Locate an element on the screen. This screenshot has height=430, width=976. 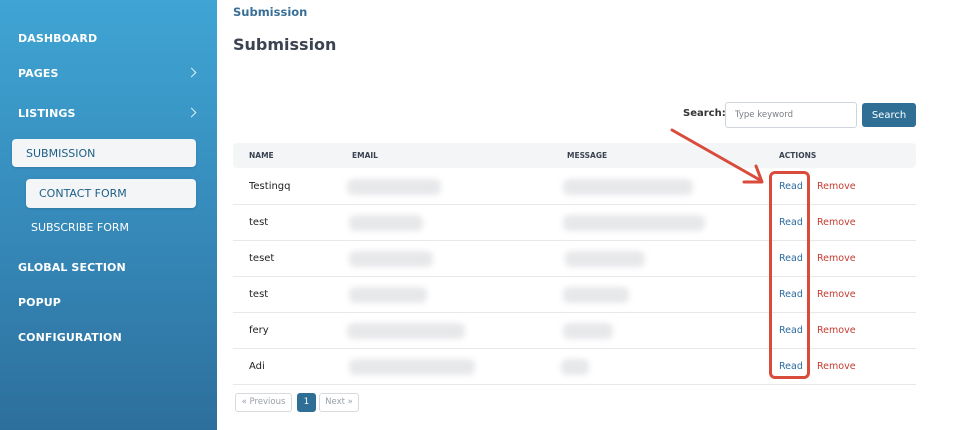
annotation-highlight-box is located at coordinates (789, 275).